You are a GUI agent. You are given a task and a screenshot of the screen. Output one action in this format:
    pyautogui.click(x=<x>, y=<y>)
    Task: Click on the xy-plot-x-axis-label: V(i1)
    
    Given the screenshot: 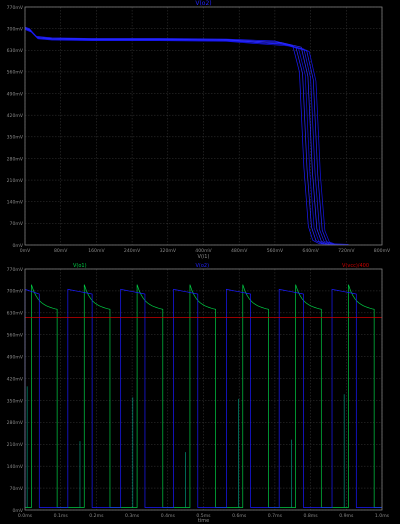 What is the action you would take?
    pyautogui.click(x=204, y=257)
    